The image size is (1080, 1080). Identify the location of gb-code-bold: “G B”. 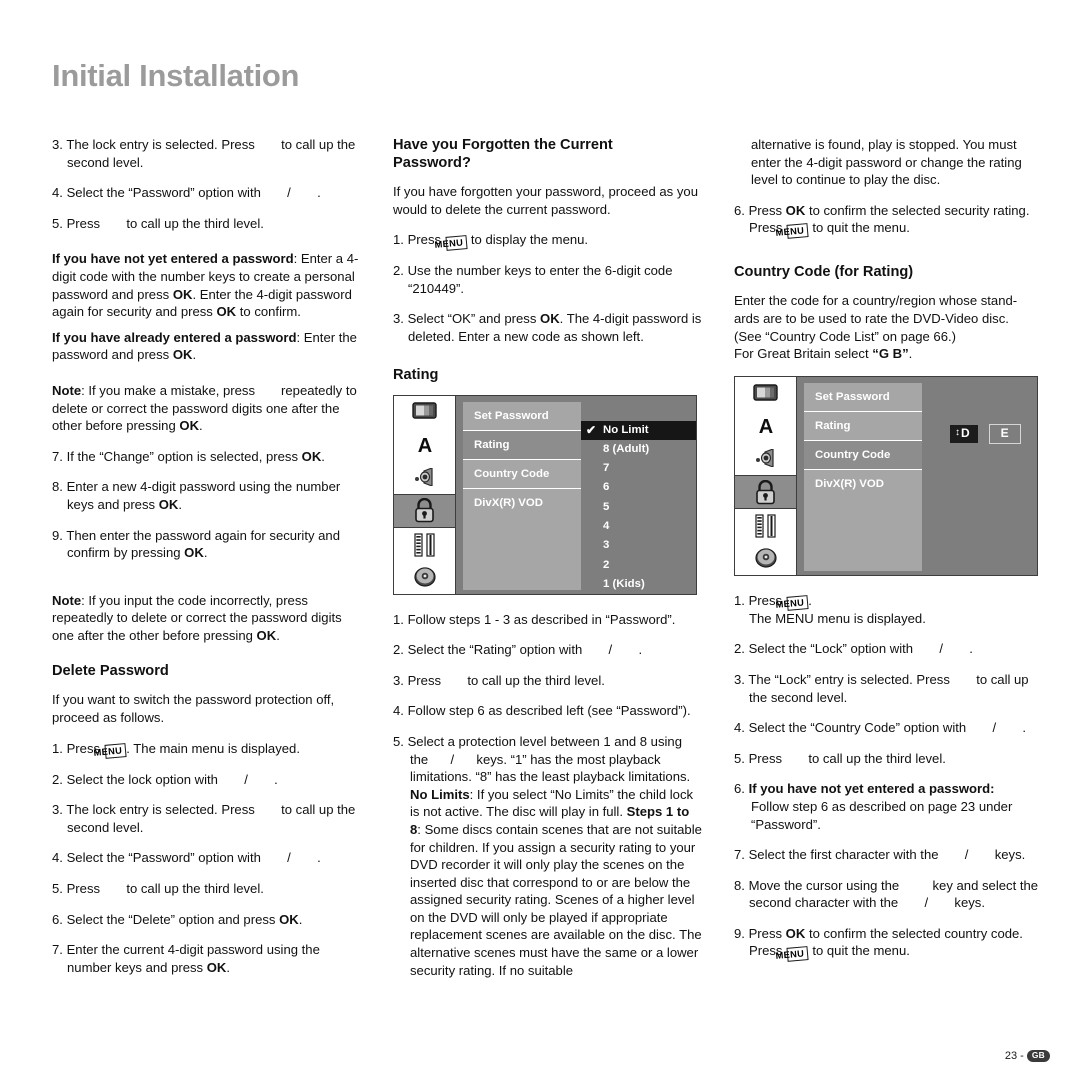
(890, 354).